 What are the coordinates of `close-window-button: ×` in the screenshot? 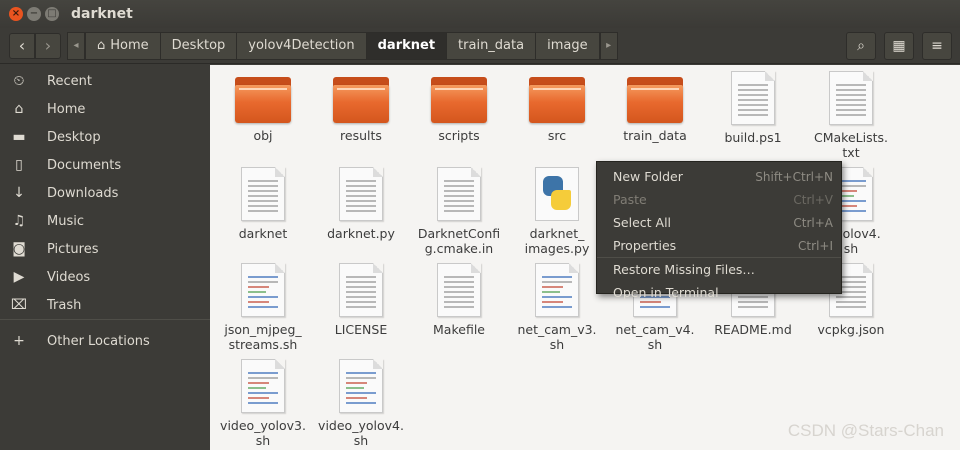 It's located at (16, 14).